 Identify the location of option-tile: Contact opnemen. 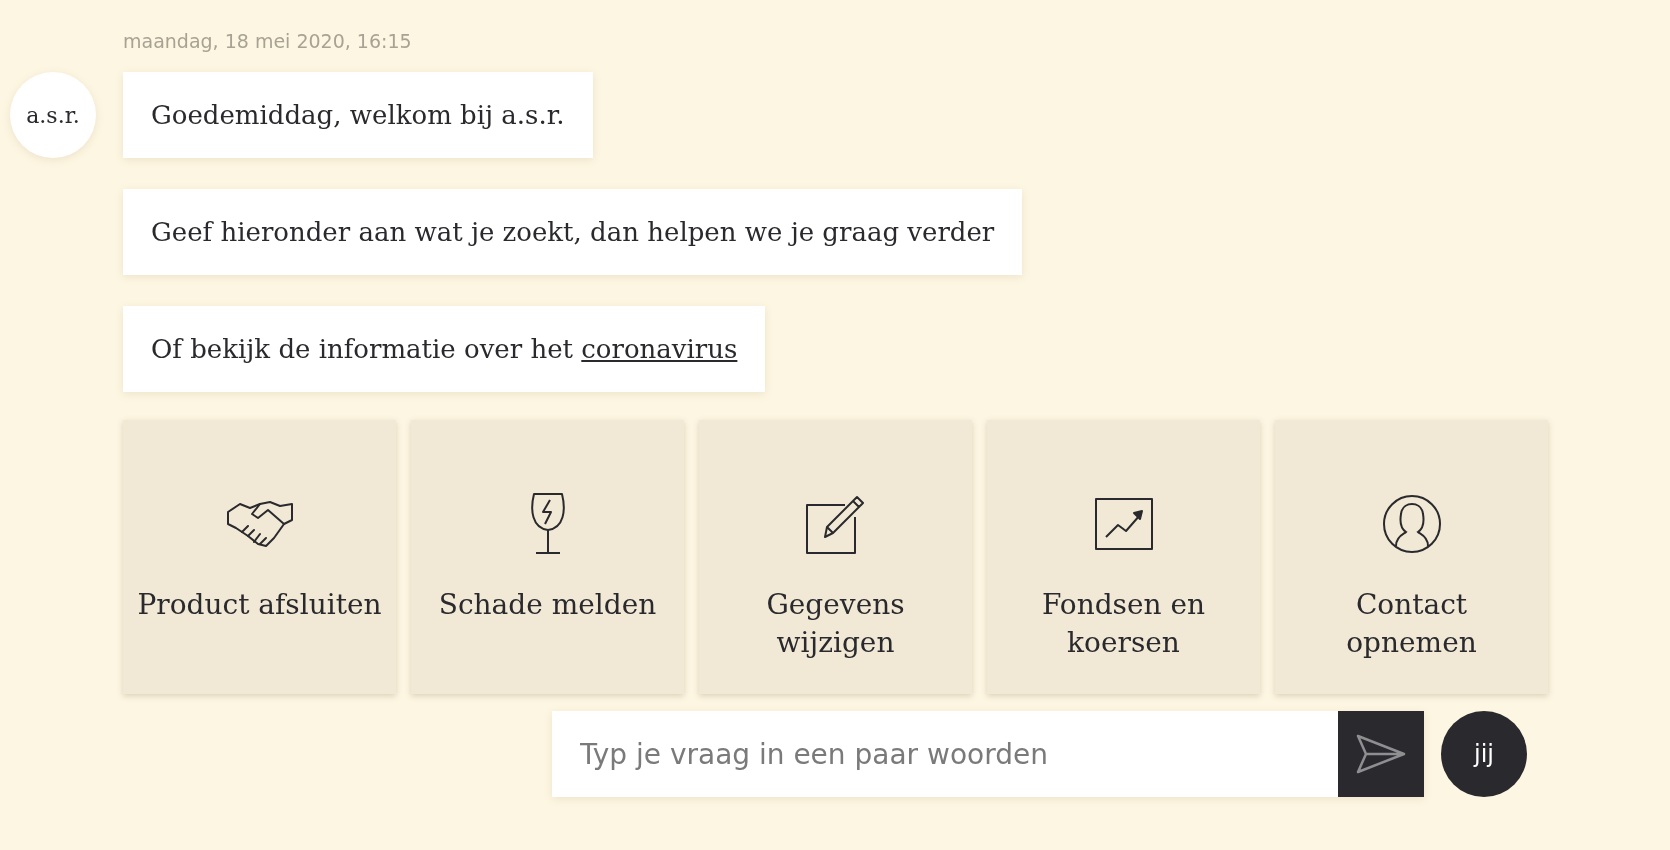
(1411, 557).